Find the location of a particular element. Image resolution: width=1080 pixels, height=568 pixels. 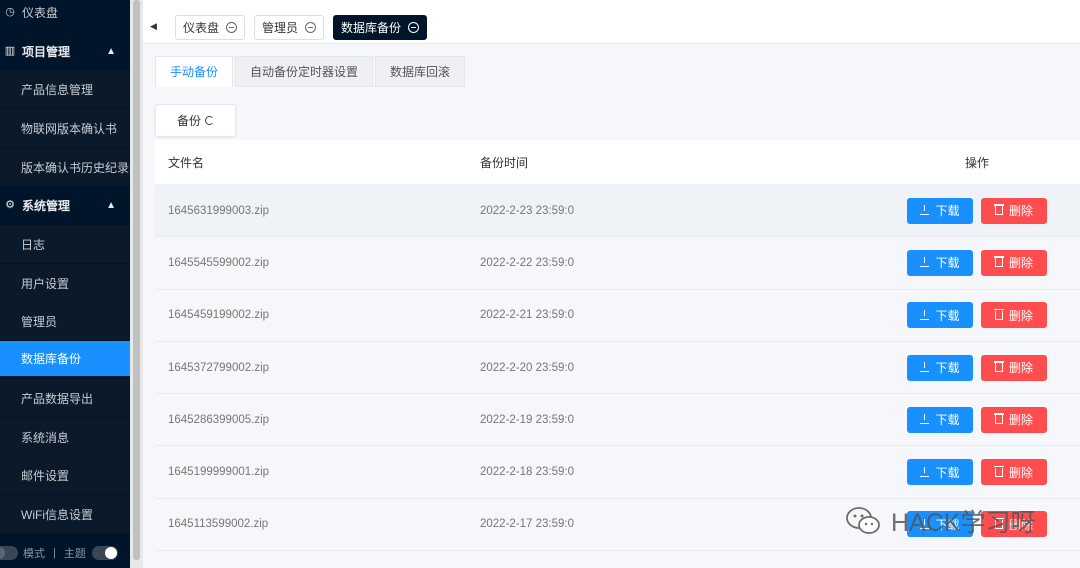

sidebar-group-project: ▥ 项目管理 ▲ is located at coordinates (65, 51).